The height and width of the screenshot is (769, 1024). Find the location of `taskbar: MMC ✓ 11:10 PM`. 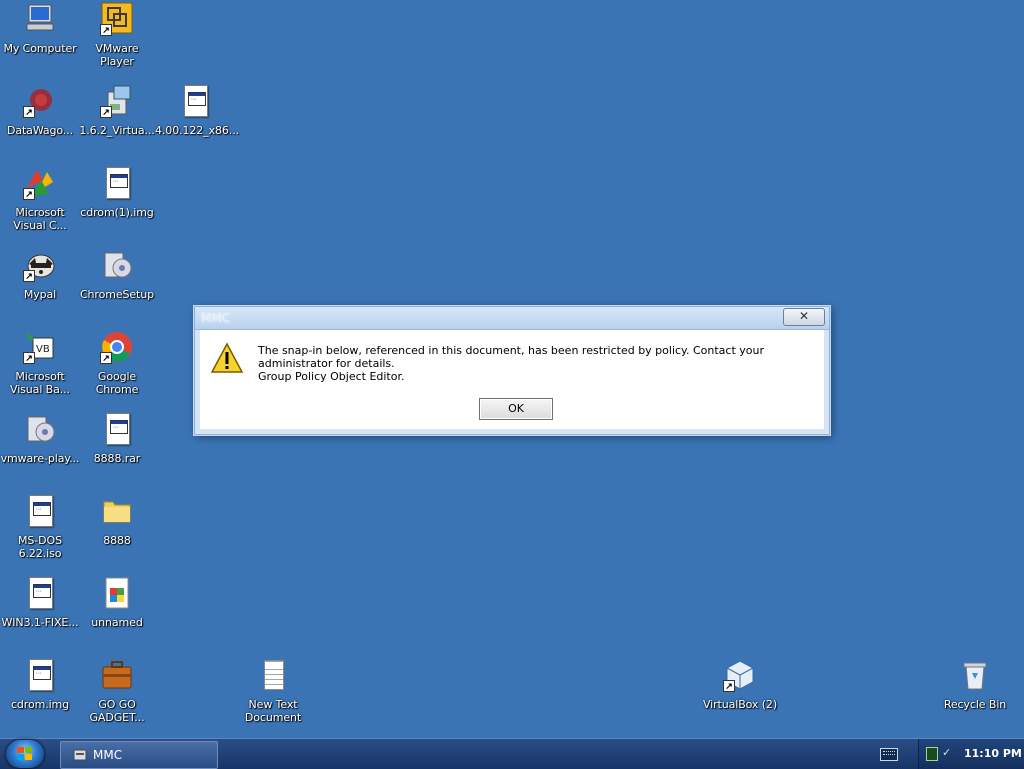

taskbar: MMC ✓ 11:10 PM is located at coordinates (512, 753).